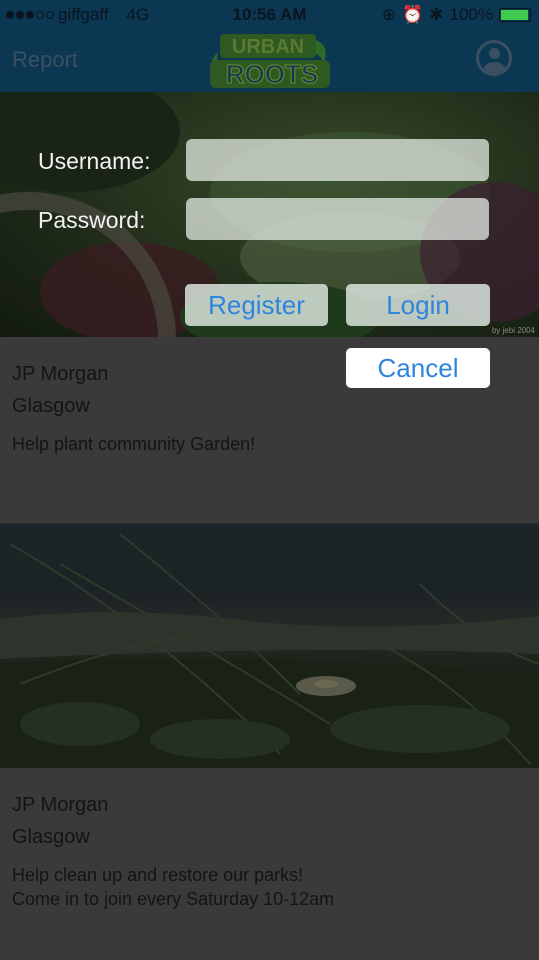  What do you see at coordinates (515, 15) in the screenshot?
I see `battery-icon` at bounding box center [515, 15].